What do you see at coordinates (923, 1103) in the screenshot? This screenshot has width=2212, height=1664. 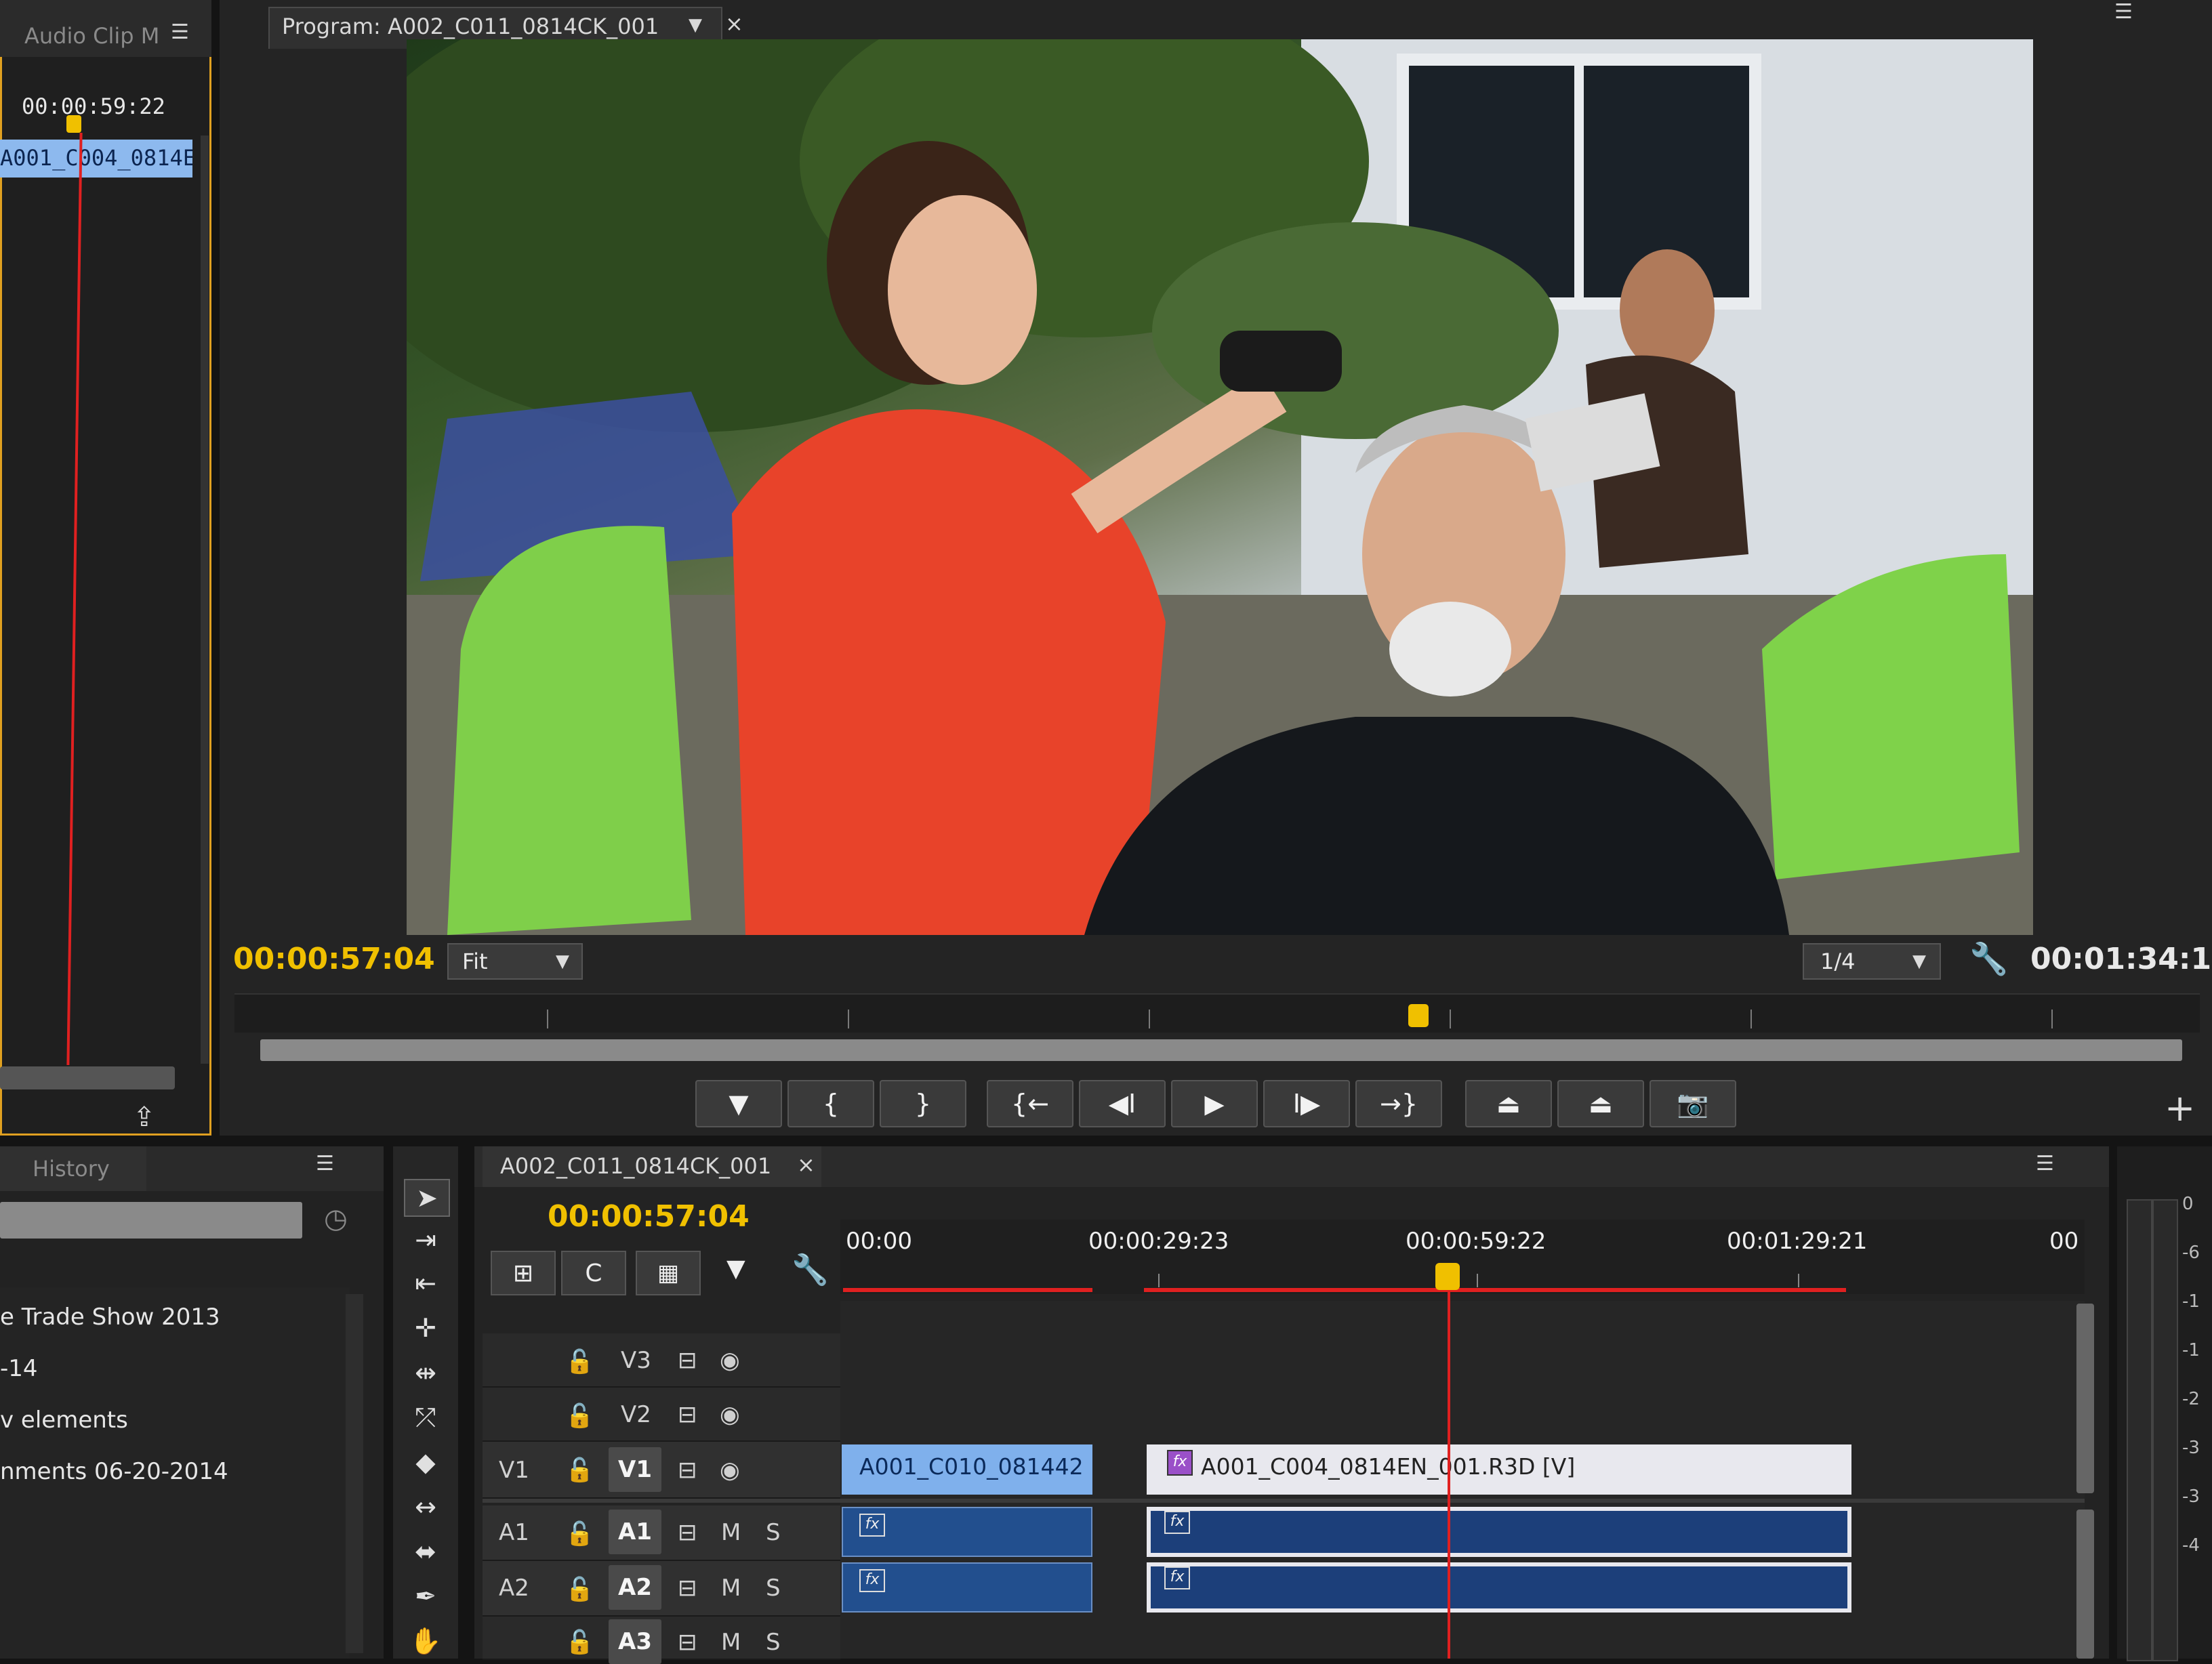 I see `mark-out-button: }` at bounding box center [923, 1103].